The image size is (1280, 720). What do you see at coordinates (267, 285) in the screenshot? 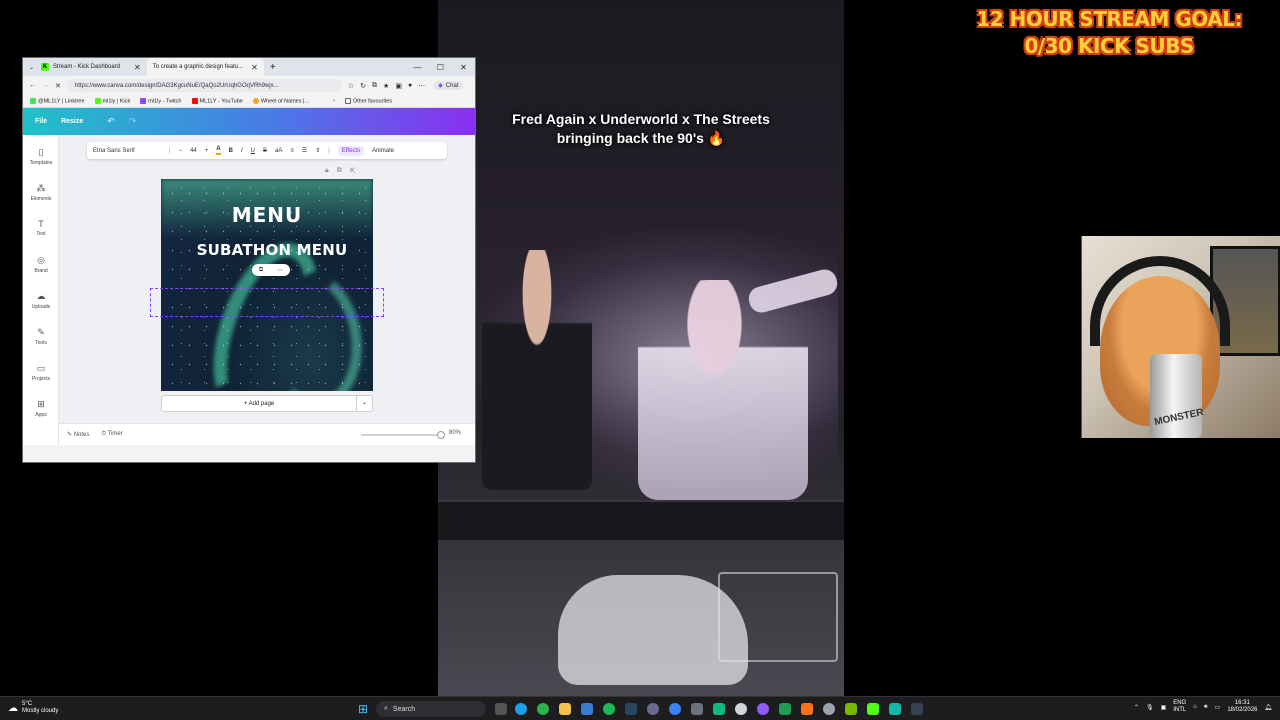
I see `design-canvas: MENU SUBATHON MENU` at bounding box center [267, 285].